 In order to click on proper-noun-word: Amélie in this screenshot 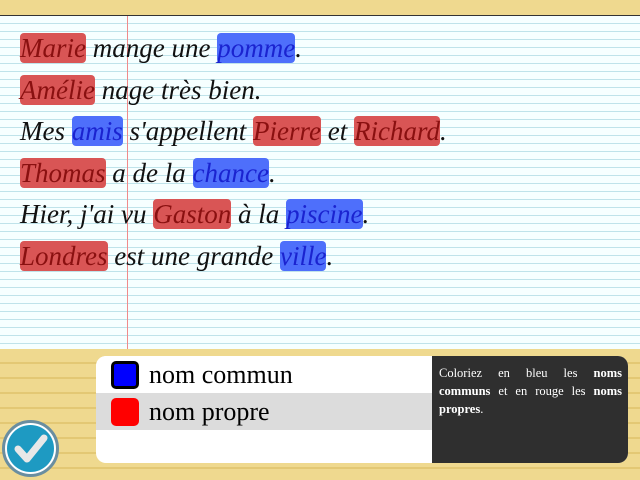, I will do `click(57, 89)`.